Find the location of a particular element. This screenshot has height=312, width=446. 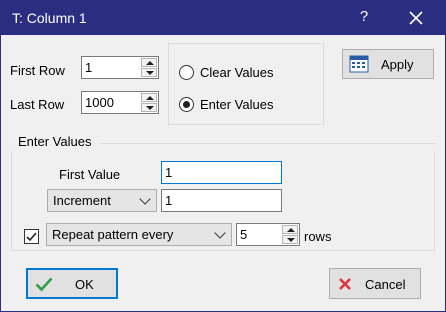

increment-input: 1 is located at coordinates (221, 200).